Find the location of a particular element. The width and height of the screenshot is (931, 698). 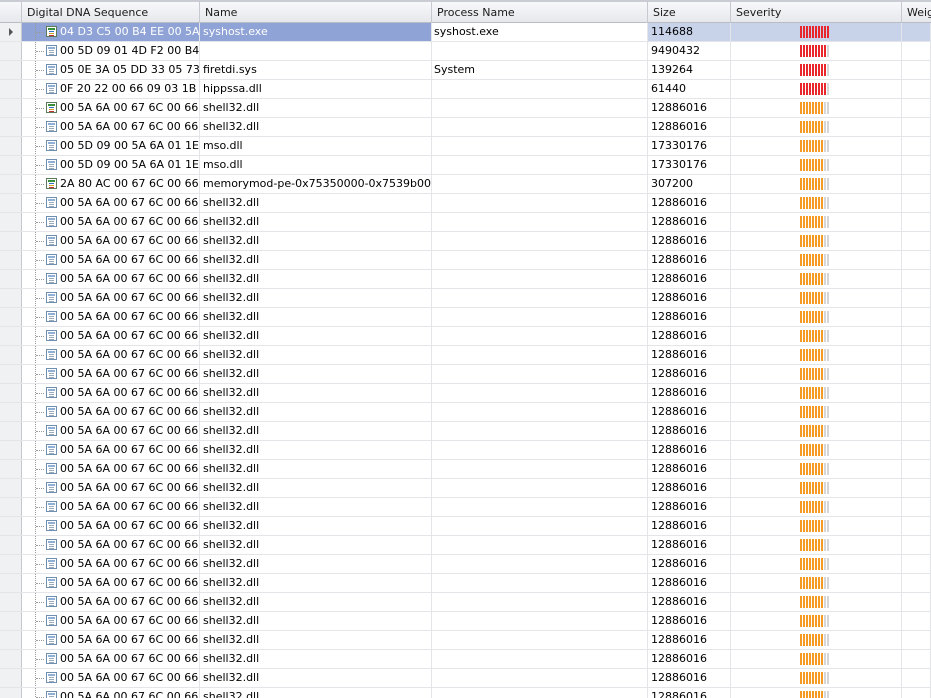

process-name-cell: syshost.exe is located at coordinates (540, 32).